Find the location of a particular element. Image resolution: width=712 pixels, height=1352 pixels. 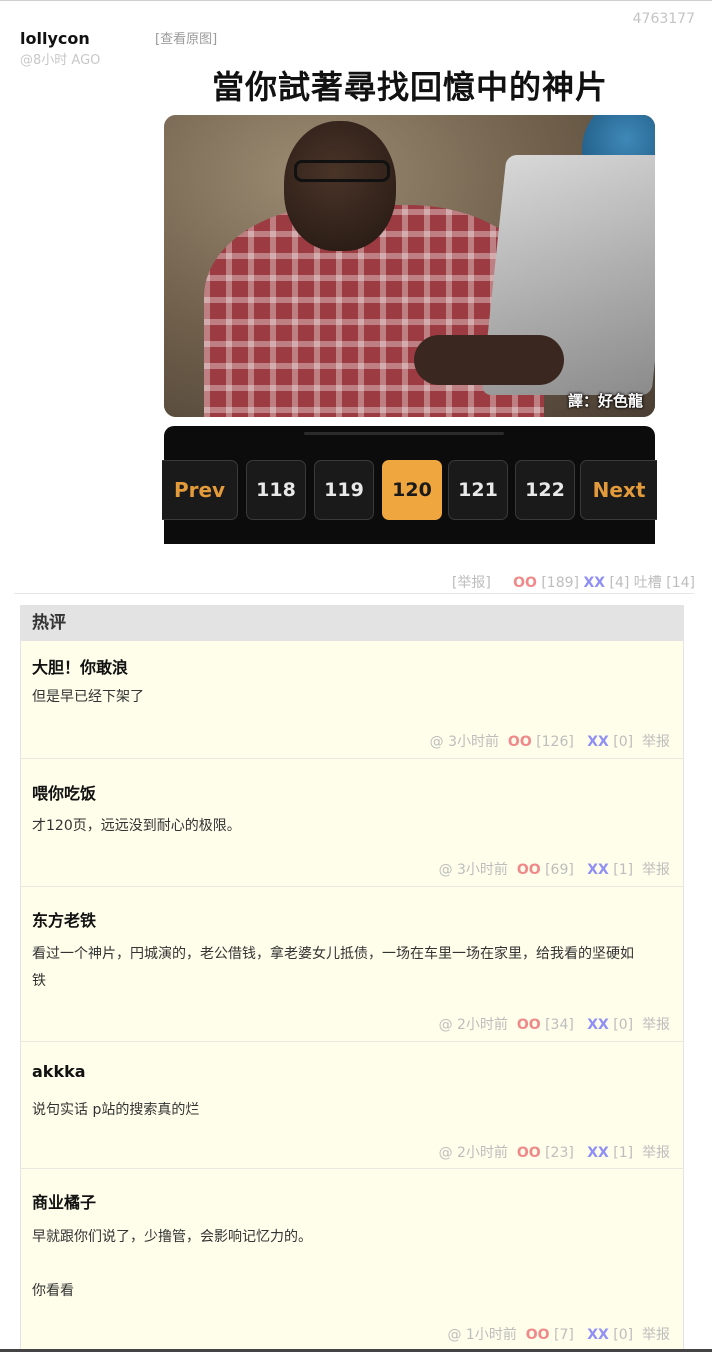

post-time: @8小时 AGO is located at coordinates (60, 60).